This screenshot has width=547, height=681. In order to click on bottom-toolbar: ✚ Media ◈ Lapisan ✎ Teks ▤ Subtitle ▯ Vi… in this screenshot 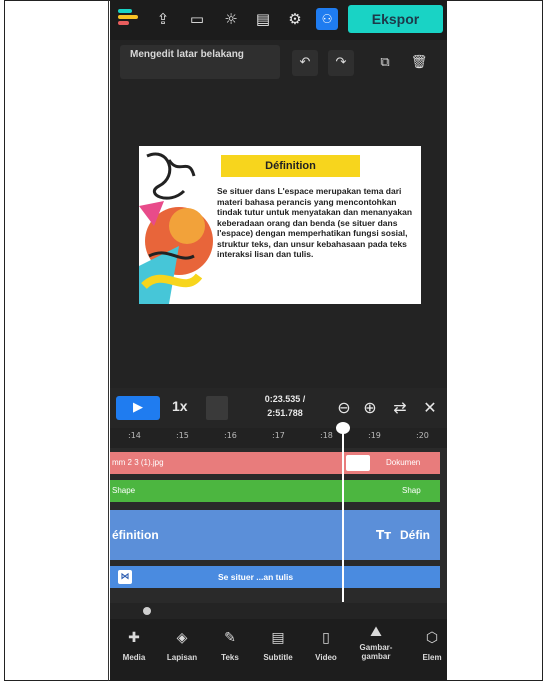, I will do `click(278, 650)`.